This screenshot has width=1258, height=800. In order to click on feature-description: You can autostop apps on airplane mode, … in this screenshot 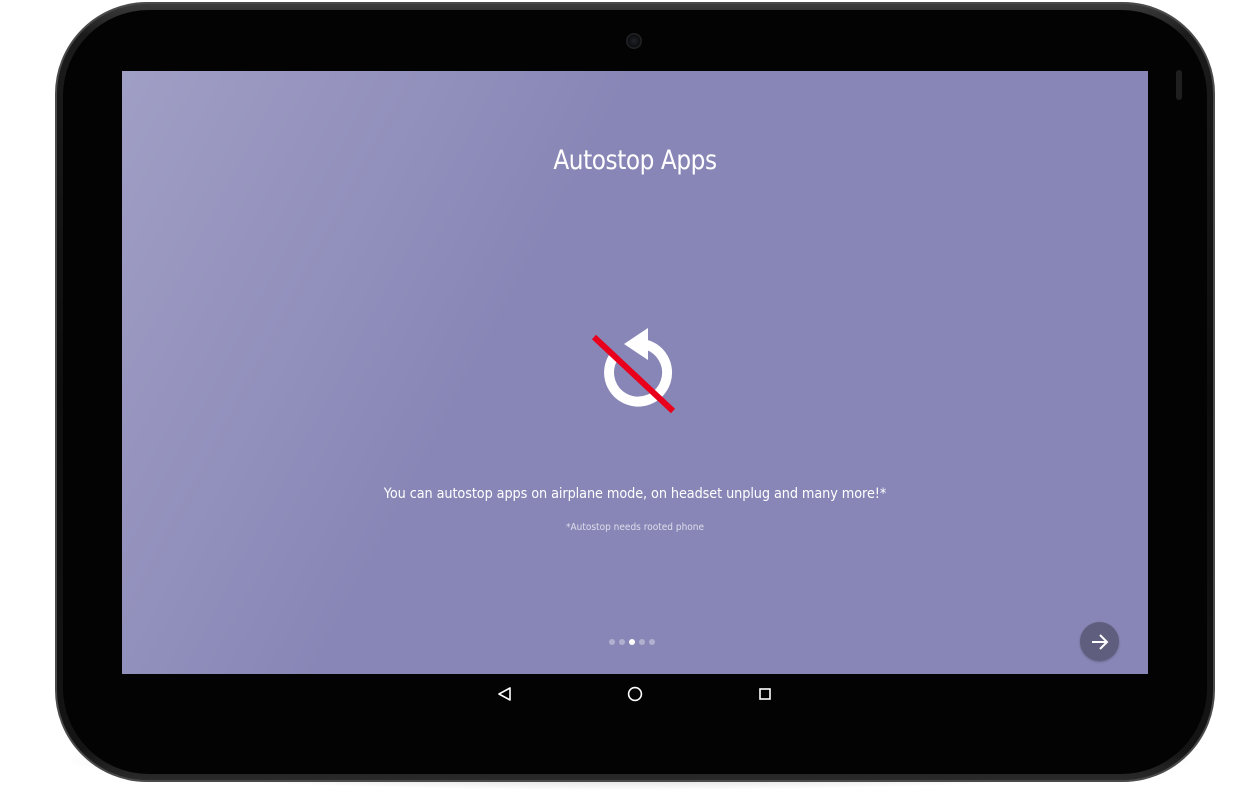, I will do `click(635, 494)`.